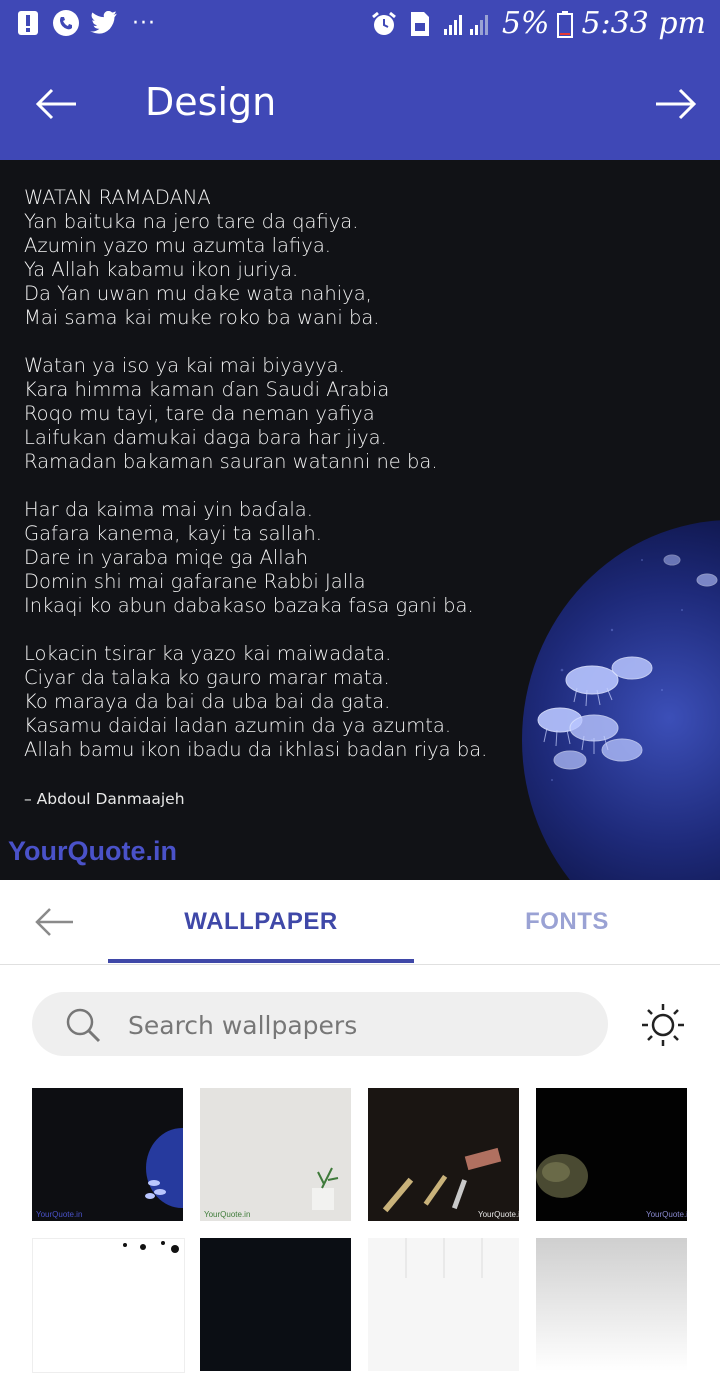 The image size is (720, 1373). I want to click on status-right: 5% 5:33 pm, so click(538, 23).